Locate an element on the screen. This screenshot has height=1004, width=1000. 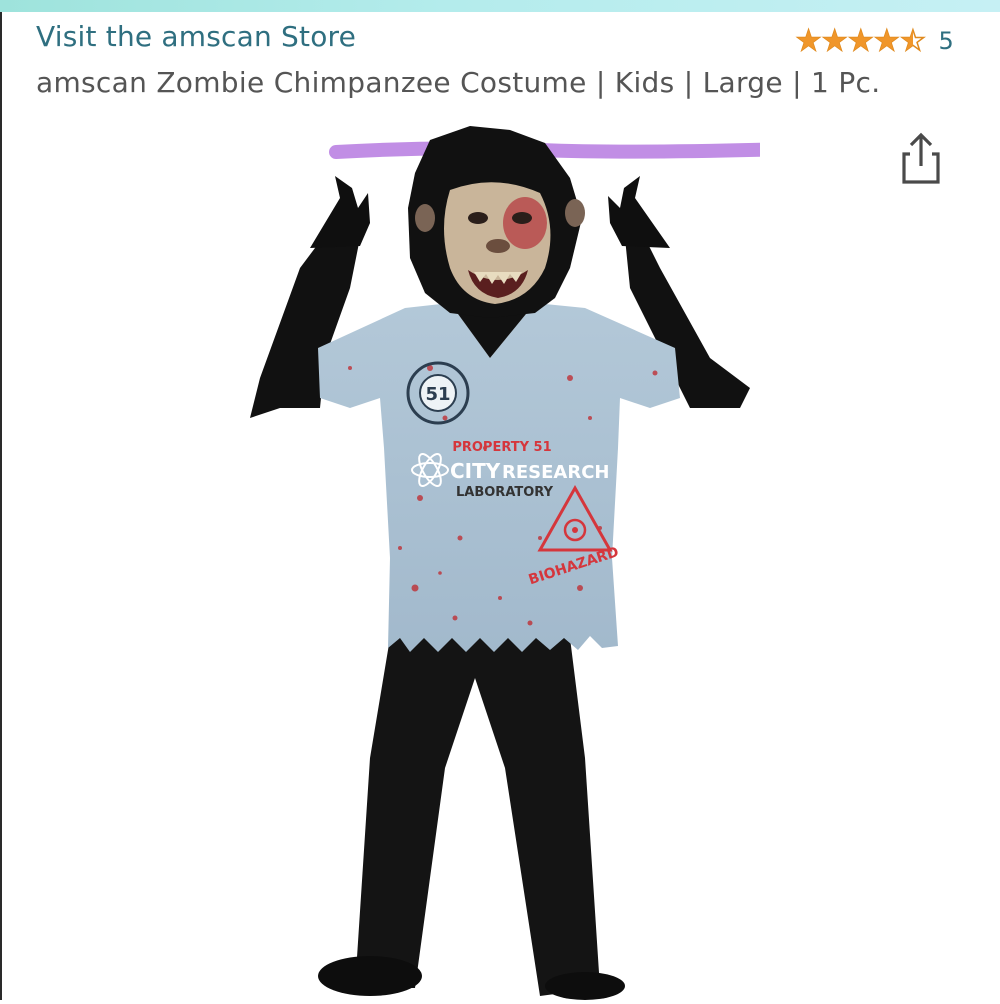
shirt-print-research: RESEARCH is located at coordinates (555, 472).